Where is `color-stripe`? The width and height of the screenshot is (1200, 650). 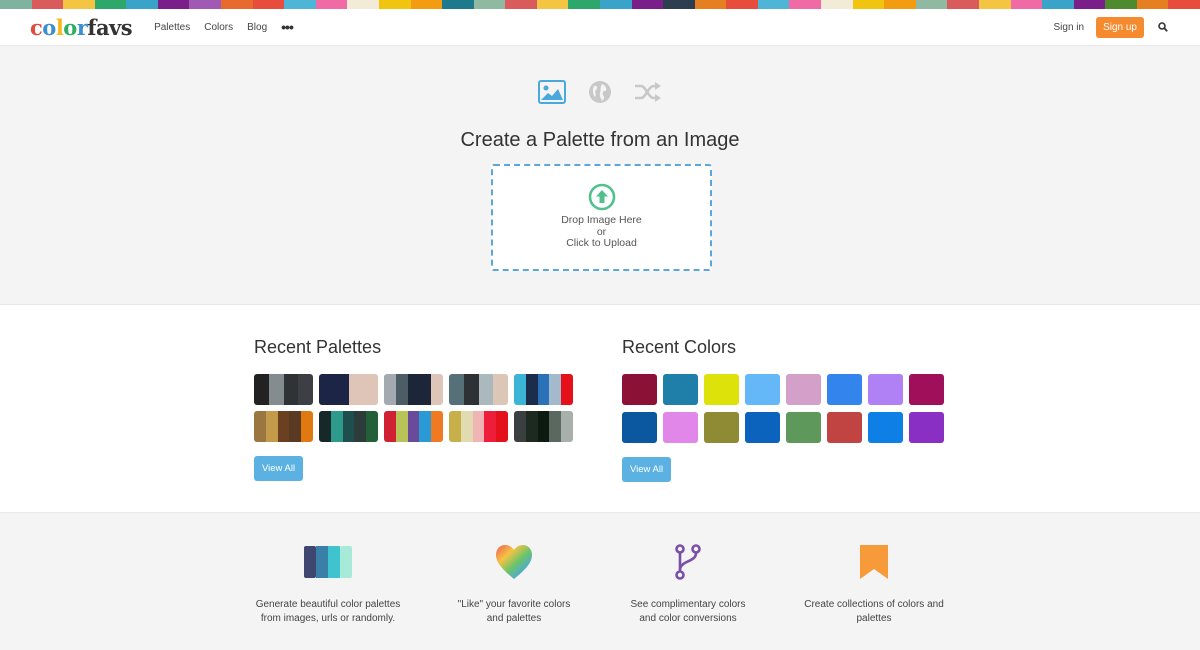
color-stripe is located at coordinates (600, 4).